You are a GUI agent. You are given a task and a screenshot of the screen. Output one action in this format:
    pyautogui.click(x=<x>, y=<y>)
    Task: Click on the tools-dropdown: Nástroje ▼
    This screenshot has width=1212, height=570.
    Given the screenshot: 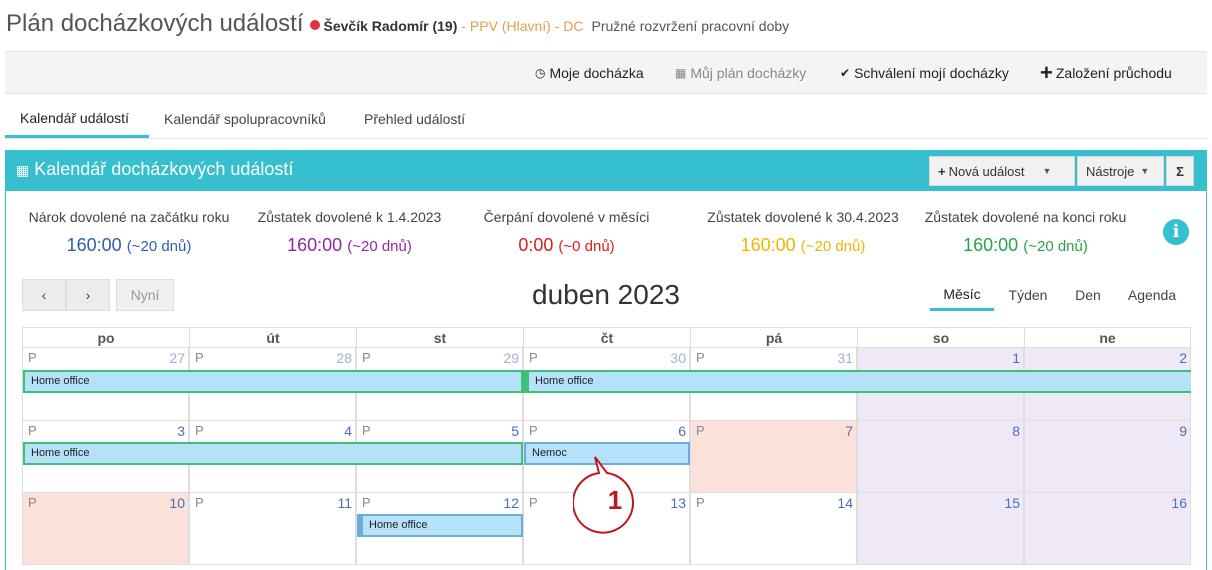 What is the action you would take?
    pyautogui.click(x=1120, y=171)
    